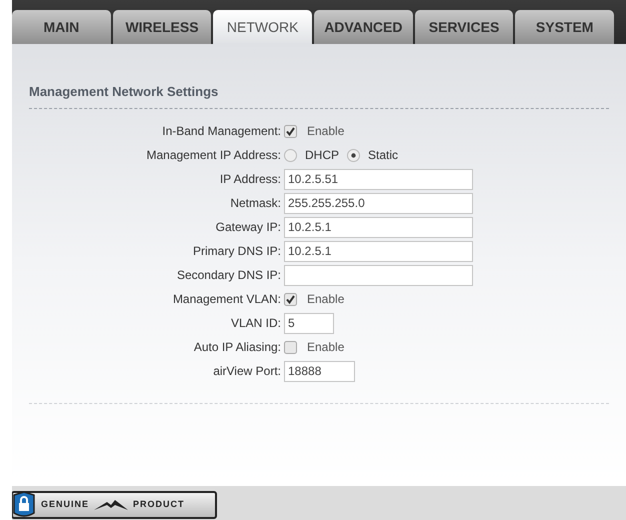 Image resolution: width=626 pixels, height=520 pixels. Describe the element at coordinates (564, 27) in the screenshot. I see `tab: SYSTEM` at that location.